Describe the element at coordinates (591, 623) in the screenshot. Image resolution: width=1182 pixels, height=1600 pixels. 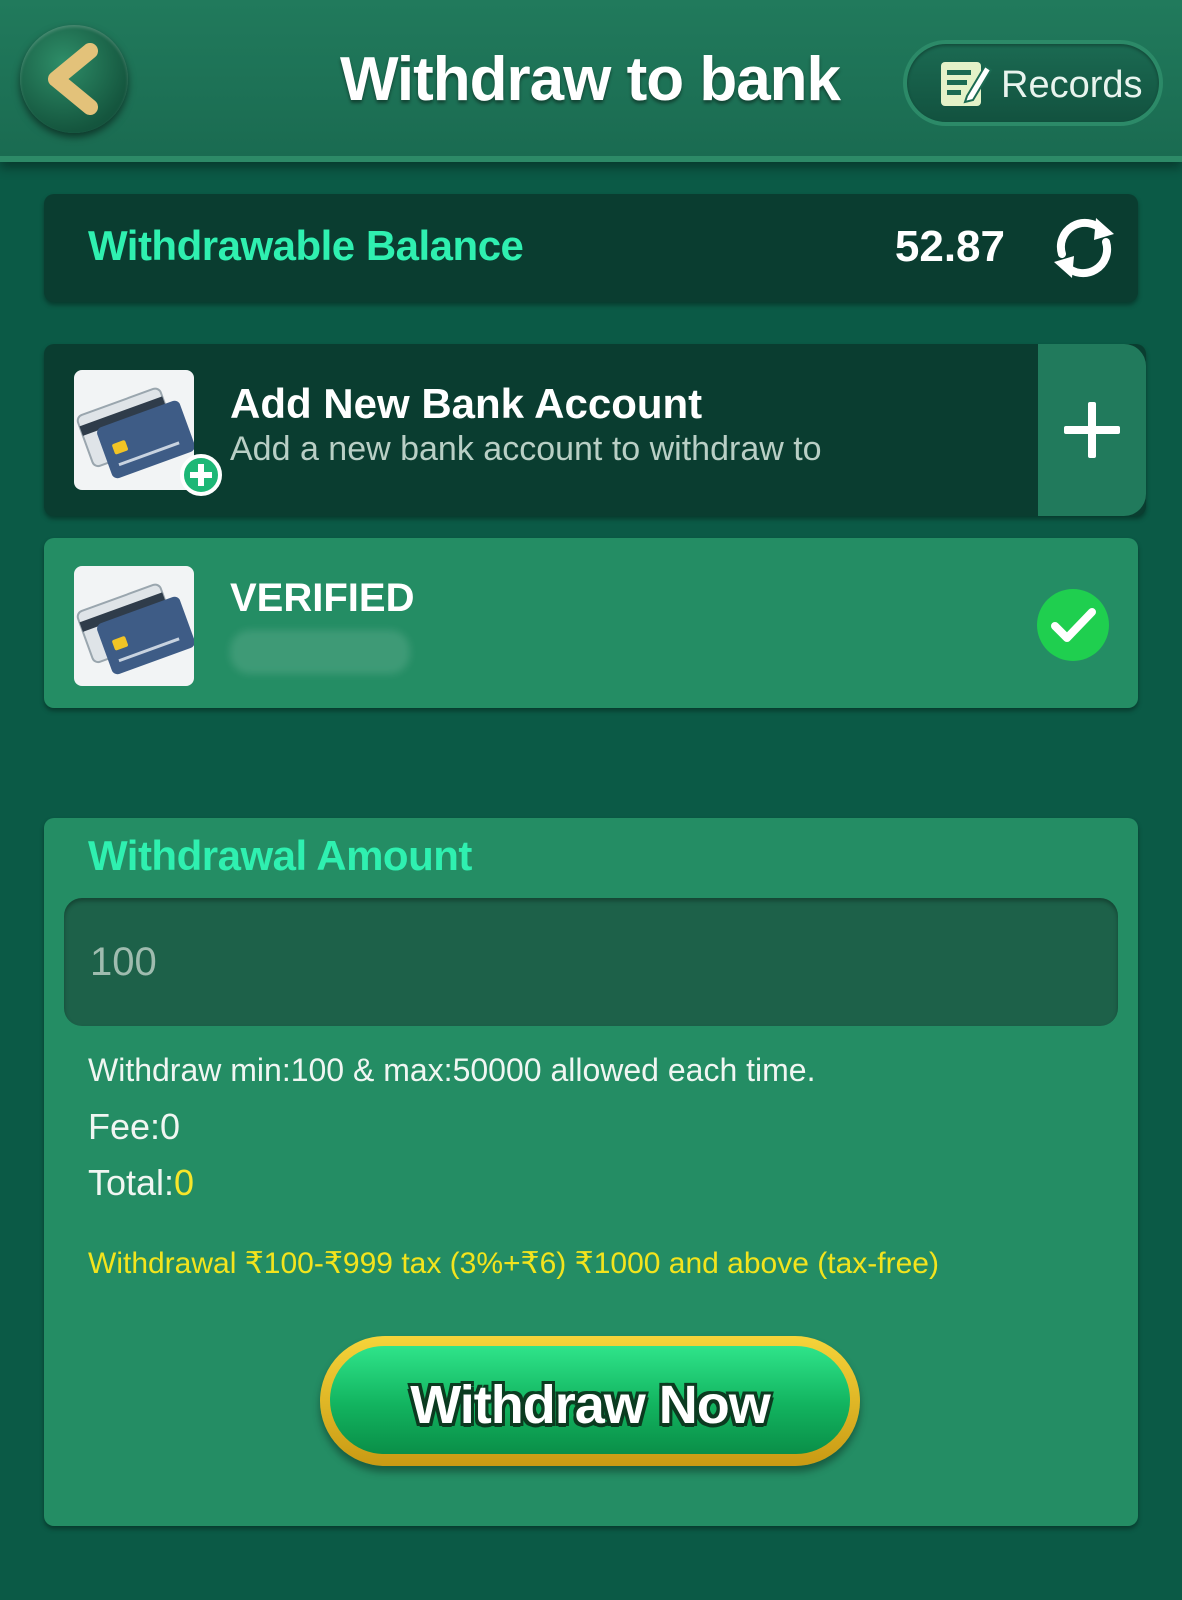
I see `bank-account-item: VERIFIED` at that location.